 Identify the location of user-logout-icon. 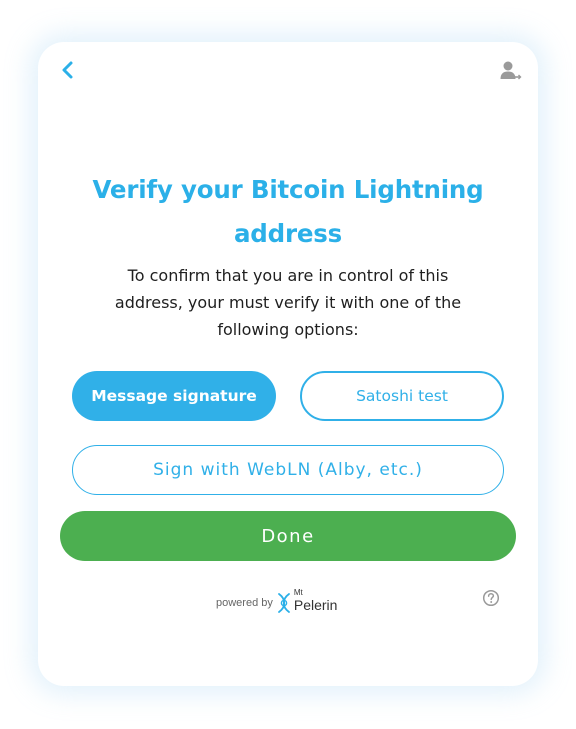
(511, 70).